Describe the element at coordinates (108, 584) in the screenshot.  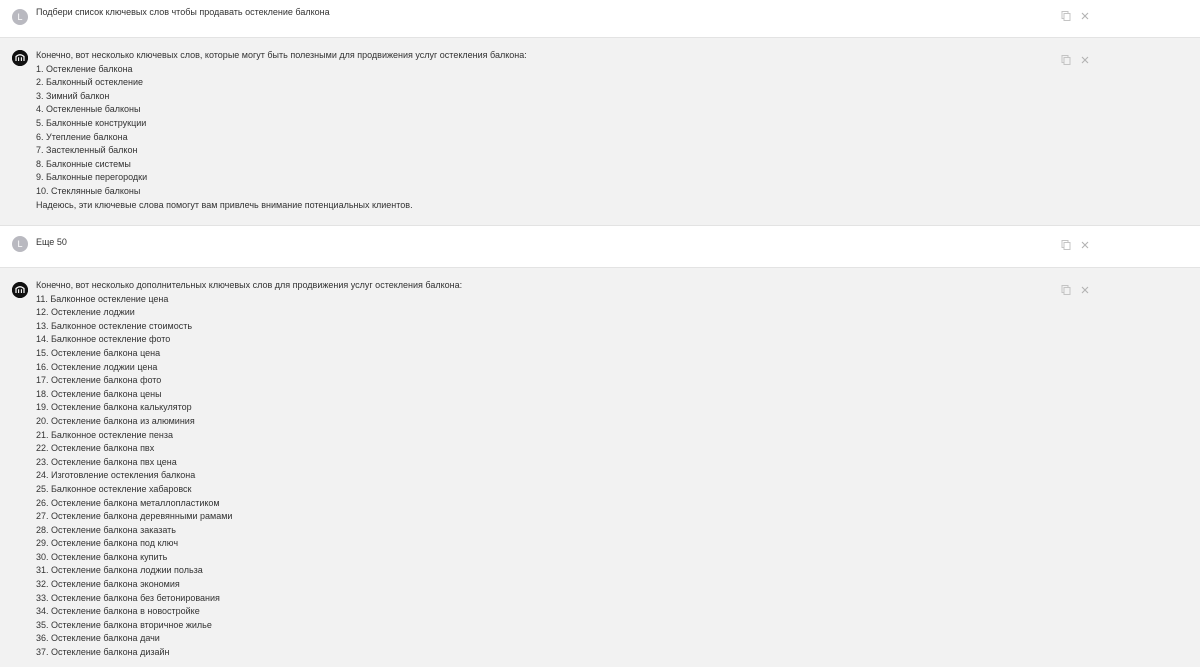
I see `list-item: 32. Остекление балкона экономия` at that location.